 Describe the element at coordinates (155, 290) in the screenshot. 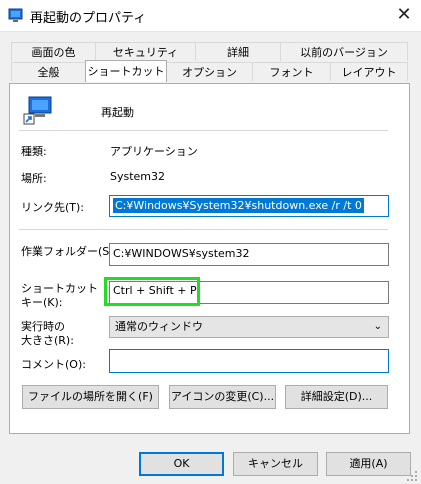

I see `hotkey-value: Ctrl + Shift + P` at that location.